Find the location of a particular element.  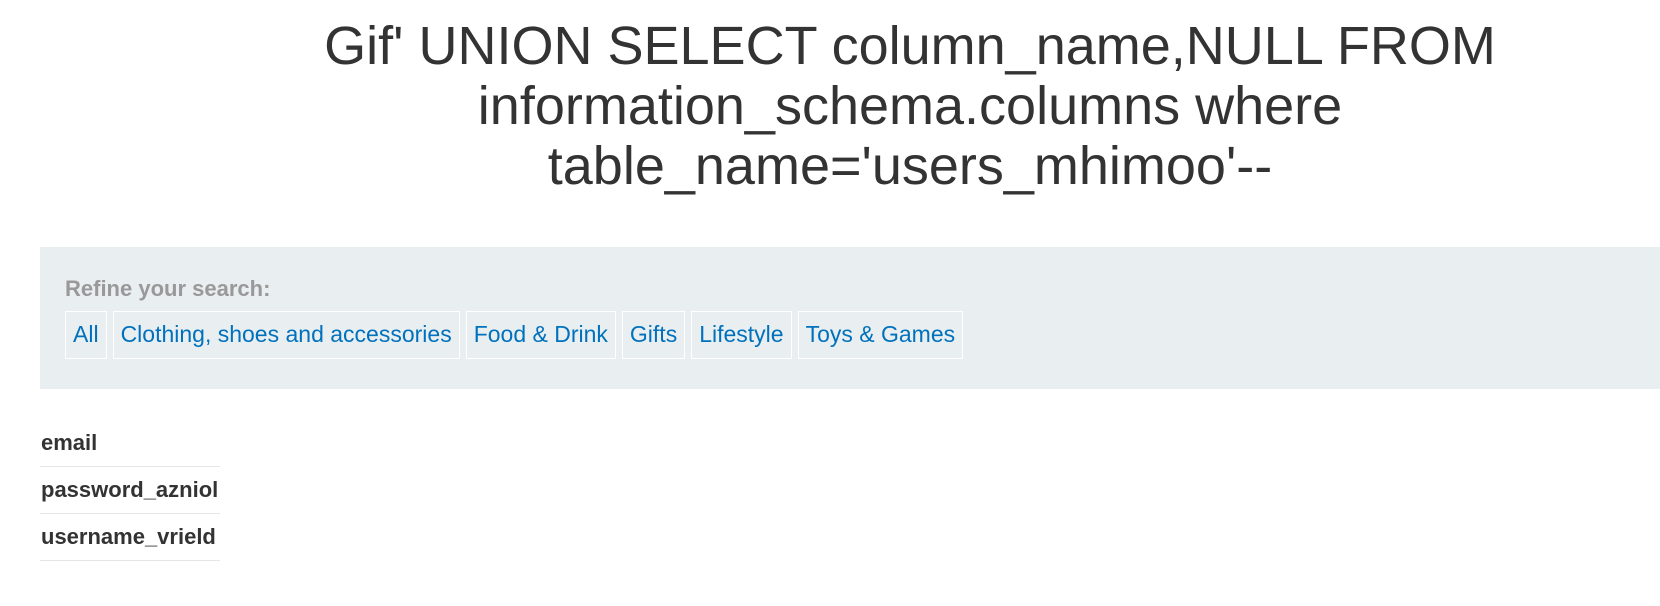

table-row: password_azniol is located at coordinates (130, 490).